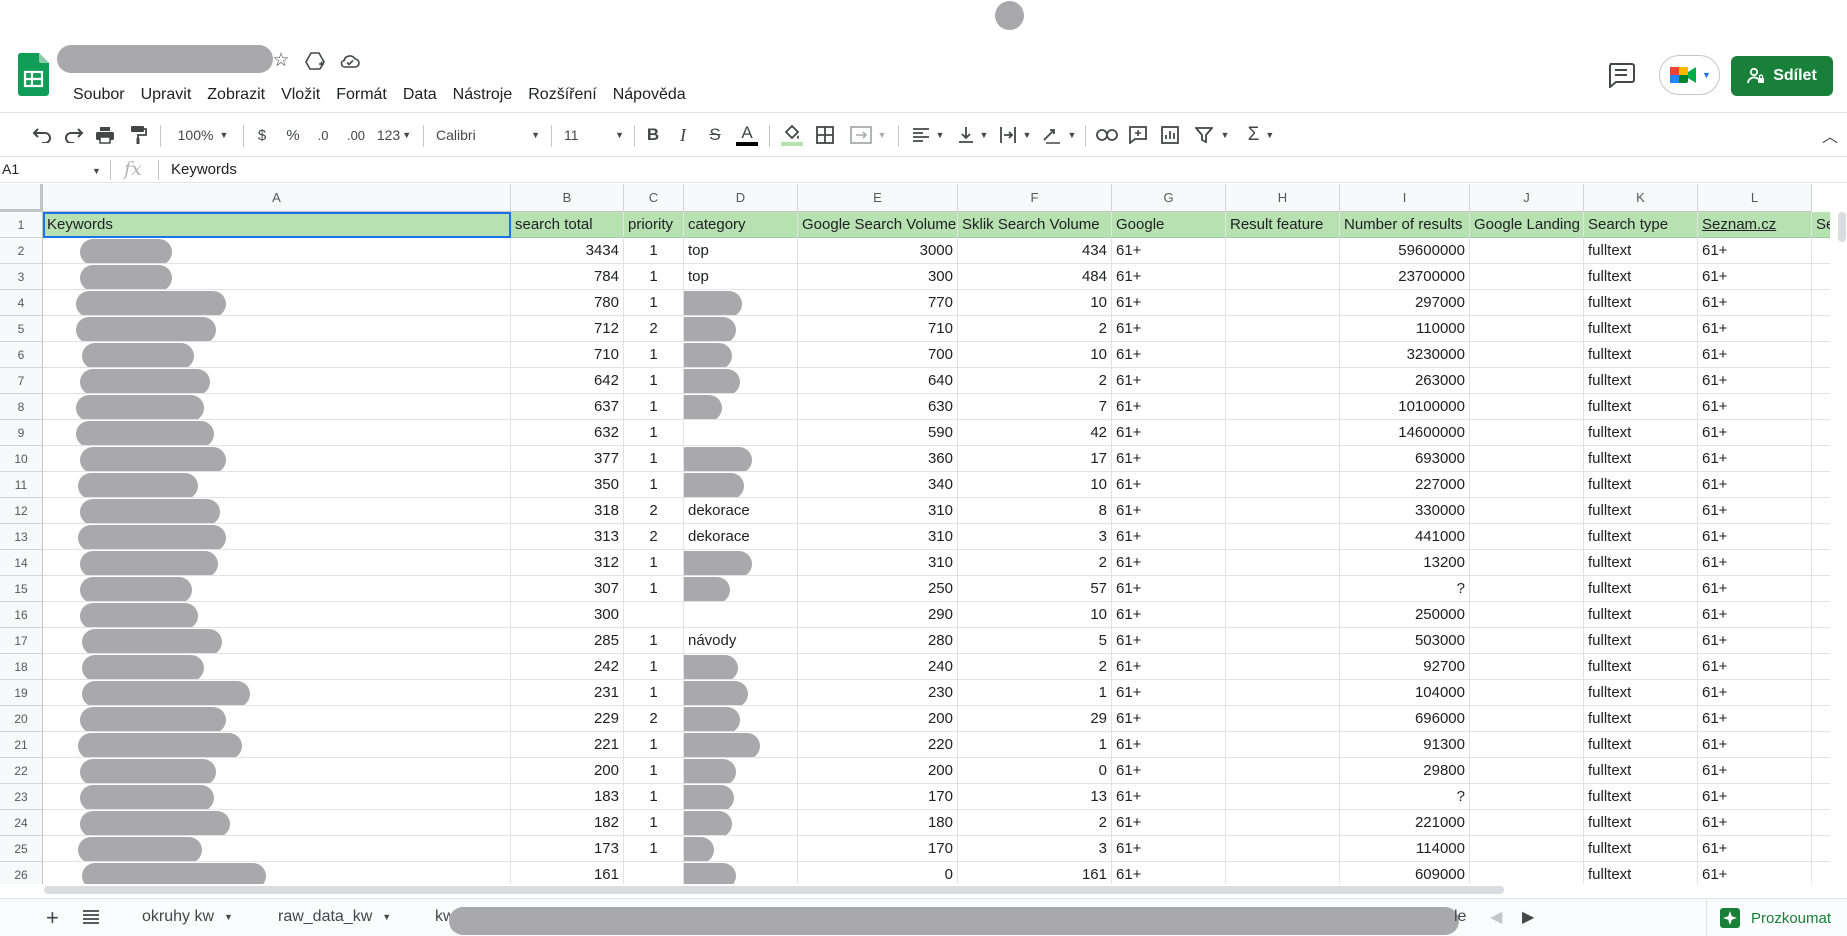 This screenshot has width=1847, height=936. What do you see at coordinates (1169, 225) in the screenshot?
I see `header-cell: Google` at bounding box center [1169, 225].